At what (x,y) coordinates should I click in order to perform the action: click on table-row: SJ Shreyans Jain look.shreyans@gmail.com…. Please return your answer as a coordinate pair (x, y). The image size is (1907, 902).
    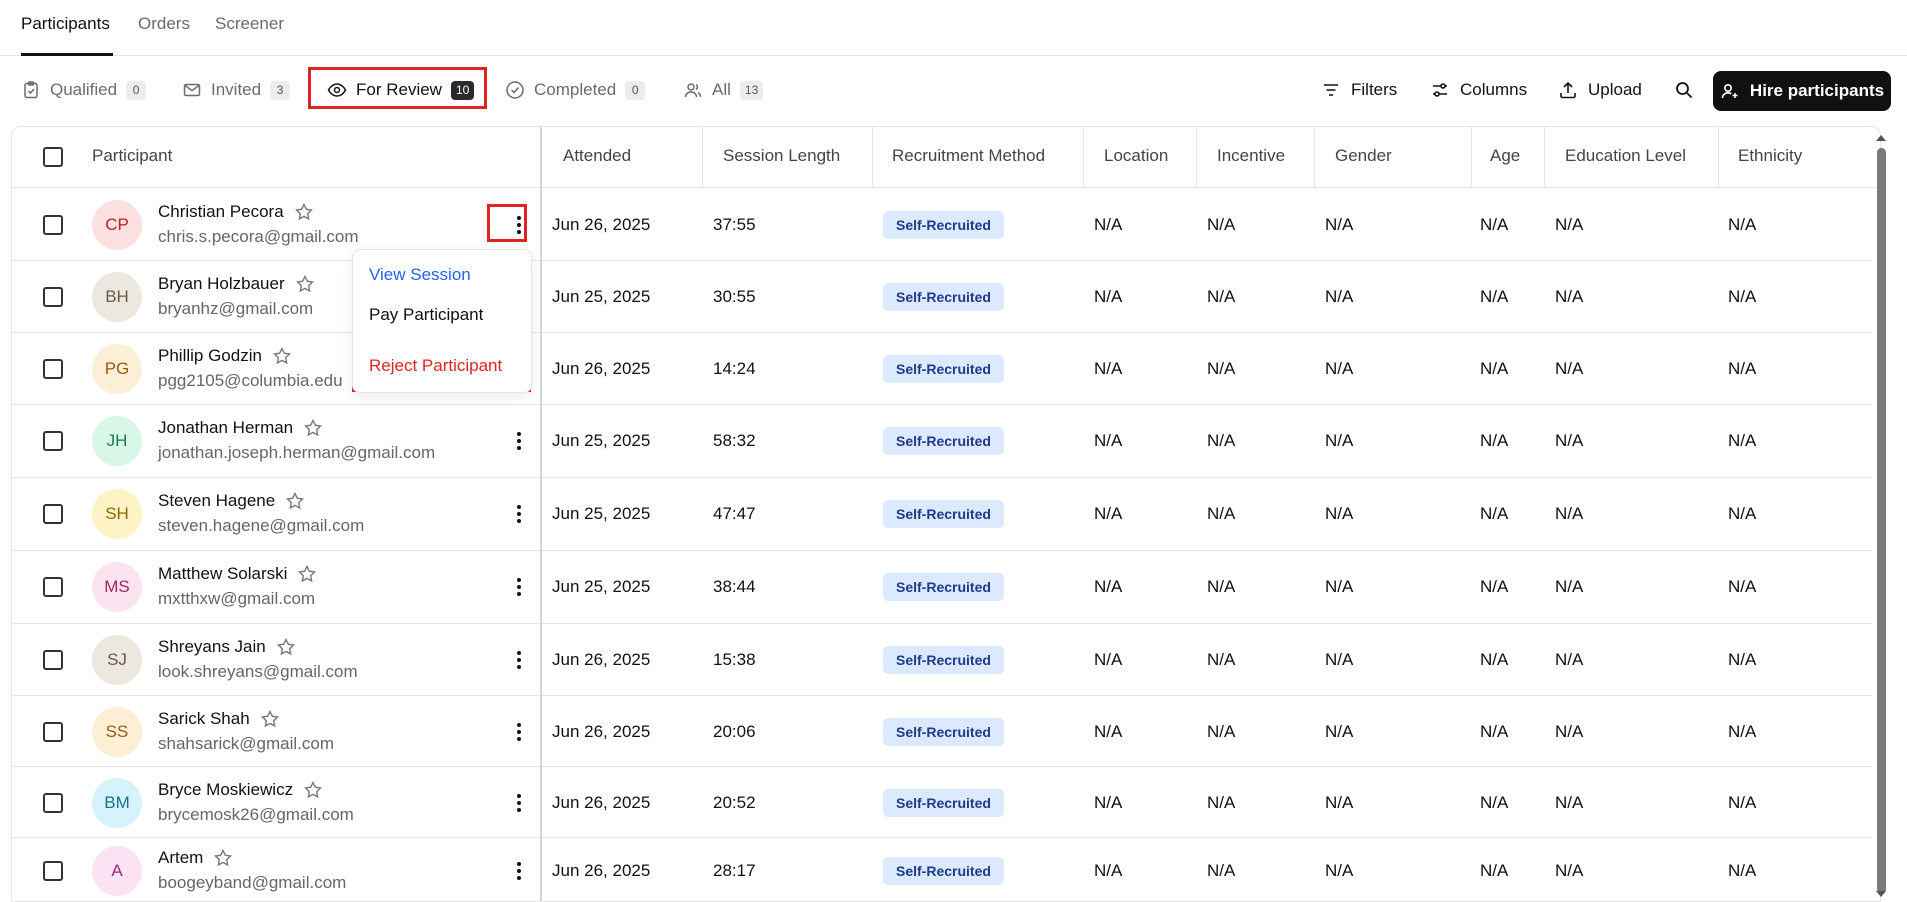
    Looking at the image, I should click on (942, 660).